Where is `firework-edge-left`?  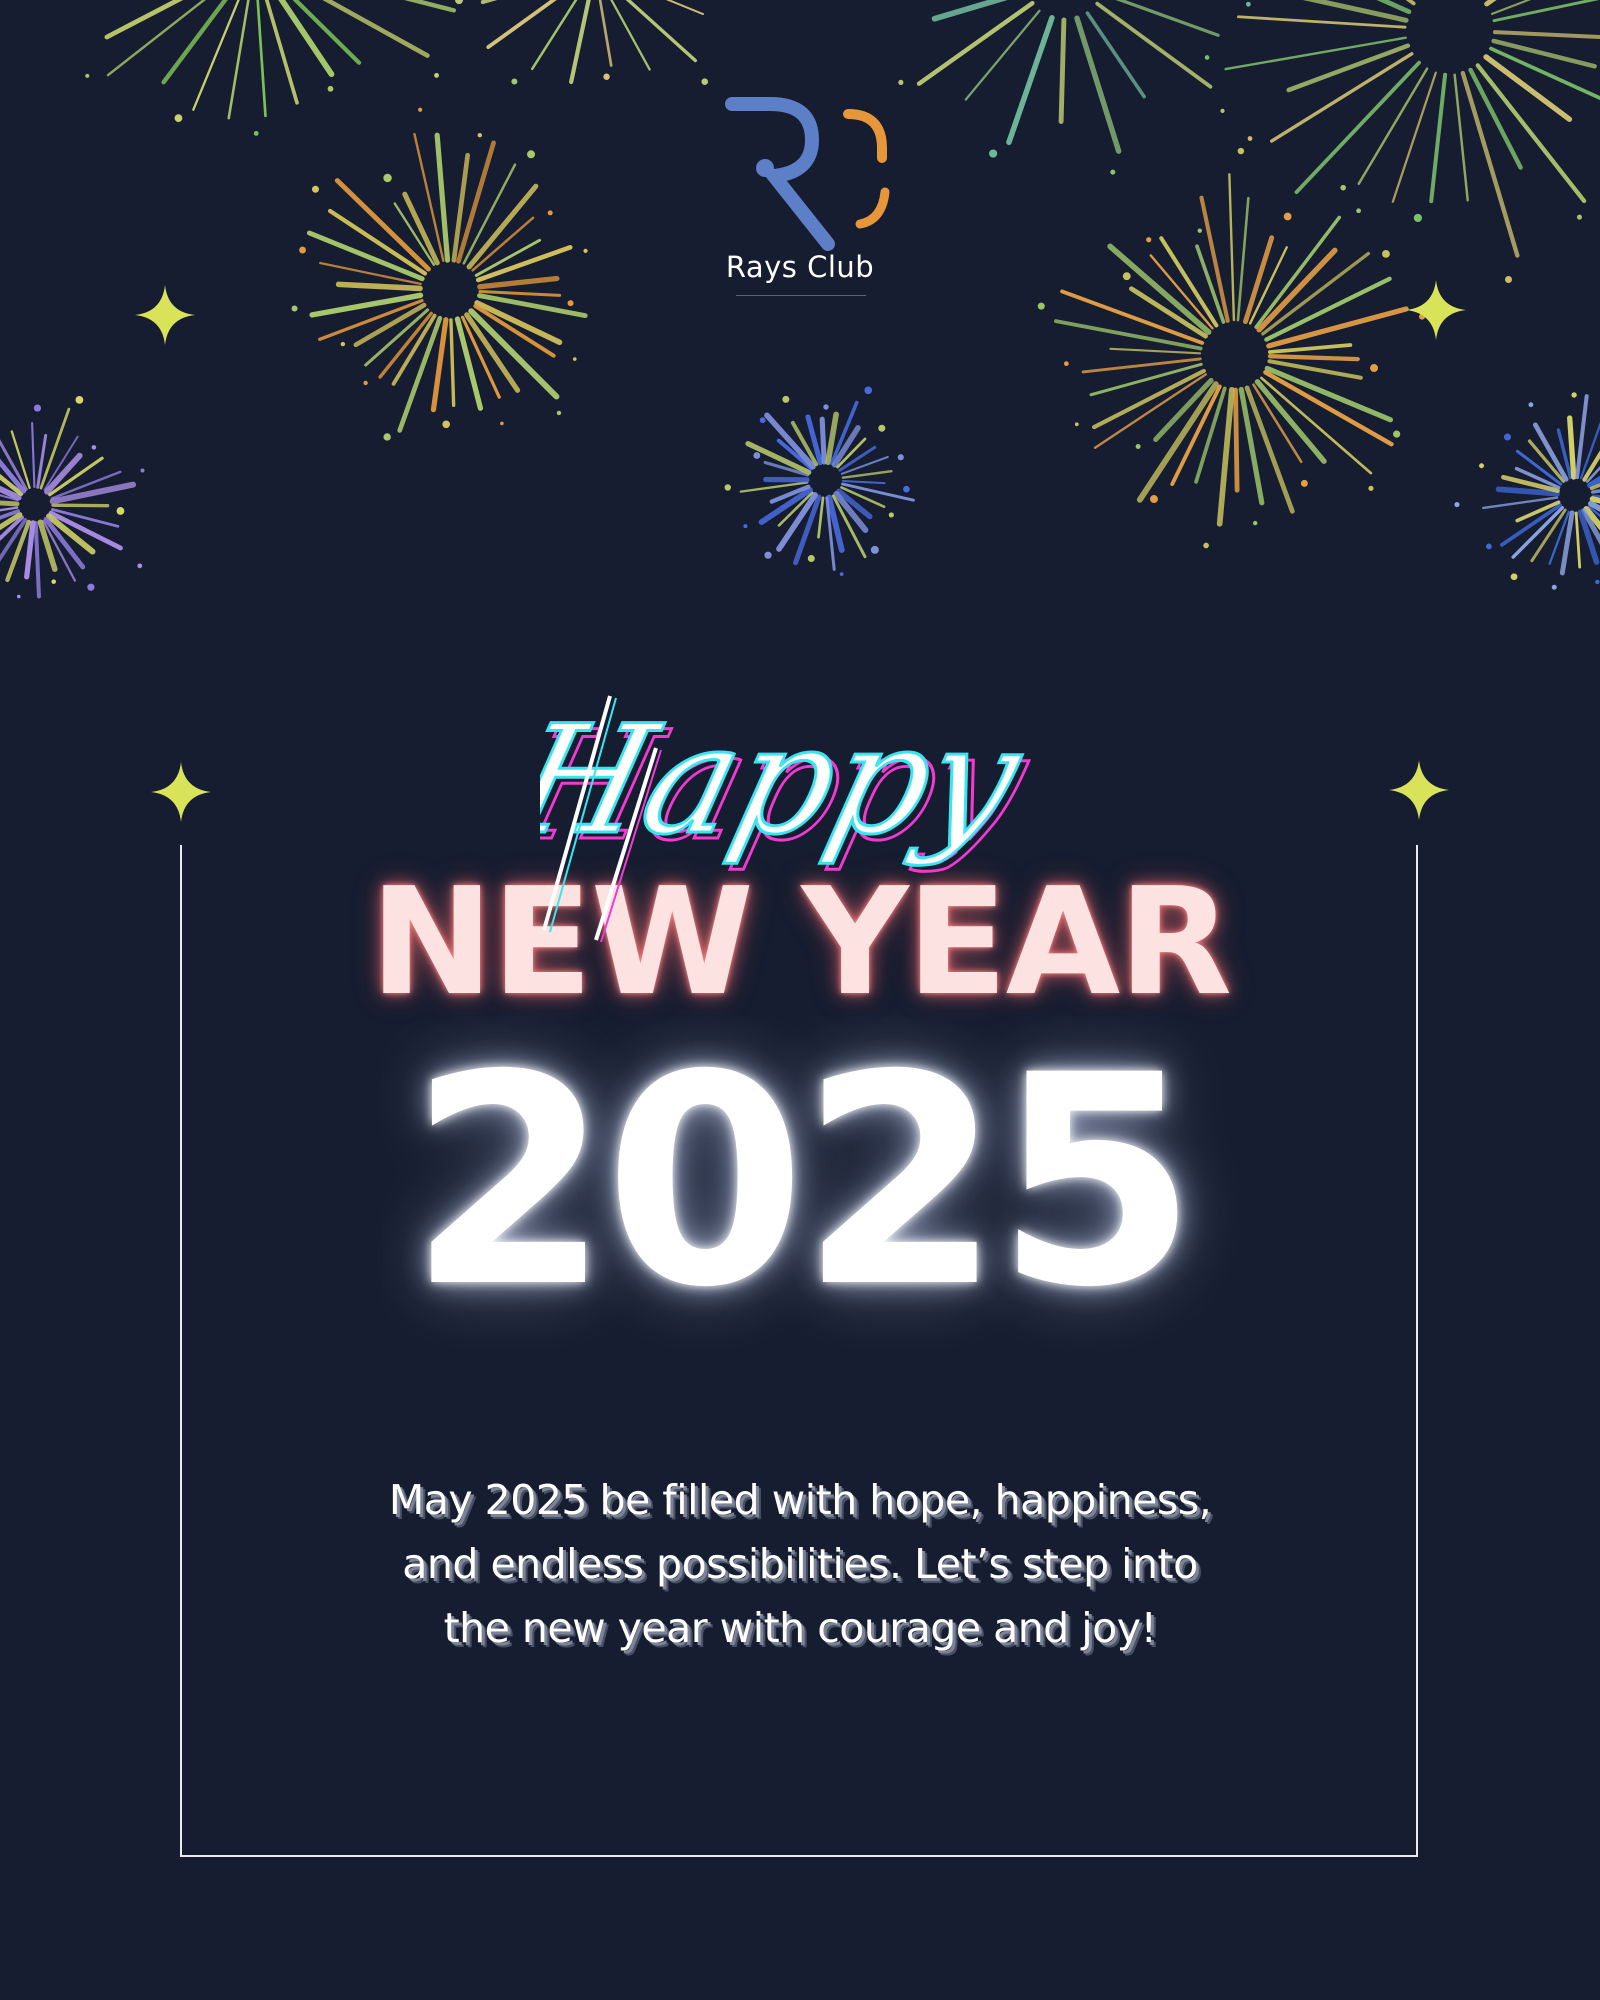
firework-edge-left is located at coordinates (72, 497).